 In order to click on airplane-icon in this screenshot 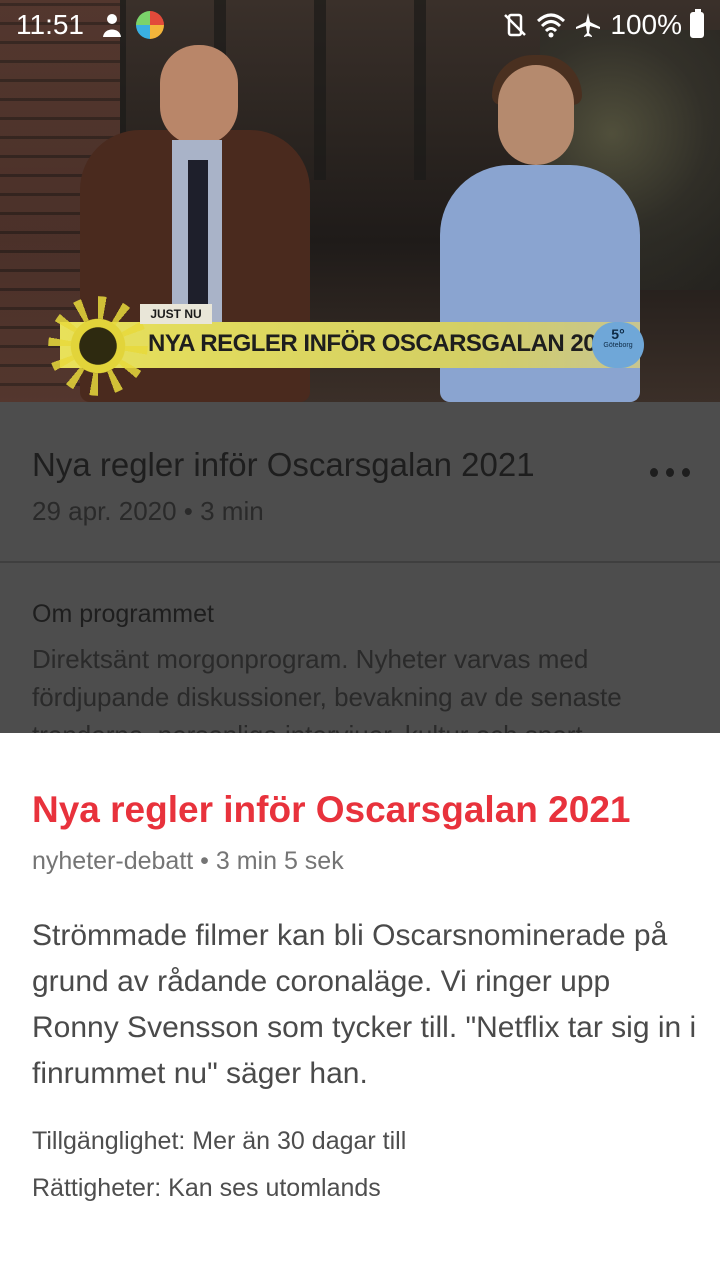, I will do `click(588, 25)`.